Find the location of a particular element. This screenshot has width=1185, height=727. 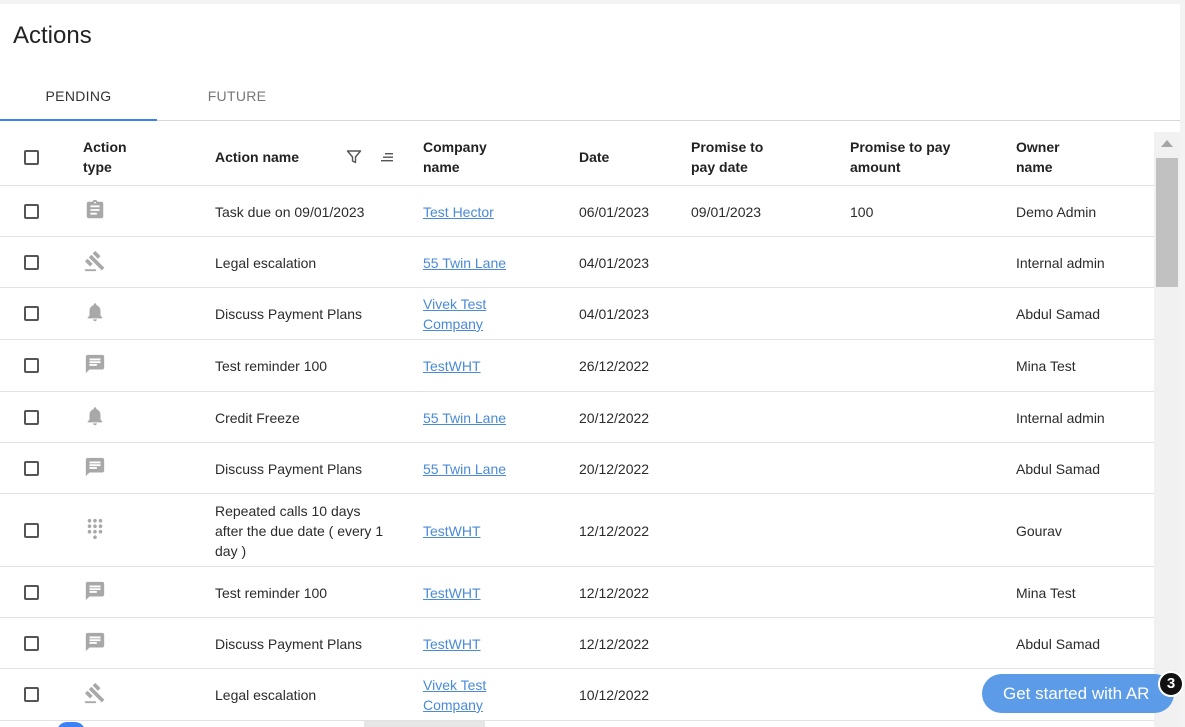

tab-pending: PENDING is located at coordinates (78, 100).